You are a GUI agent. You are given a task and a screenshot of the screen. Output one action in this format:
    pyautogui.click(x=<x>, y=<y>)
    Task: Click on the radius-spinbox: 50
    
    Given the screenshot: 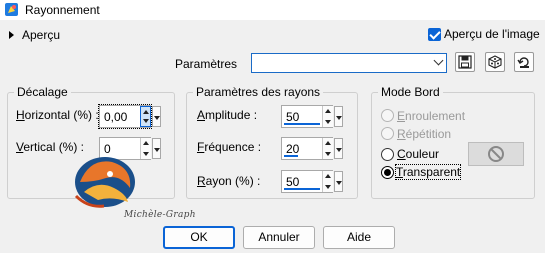 What is the action you would take?
    pyautogui.click(x=307, y=181)
    